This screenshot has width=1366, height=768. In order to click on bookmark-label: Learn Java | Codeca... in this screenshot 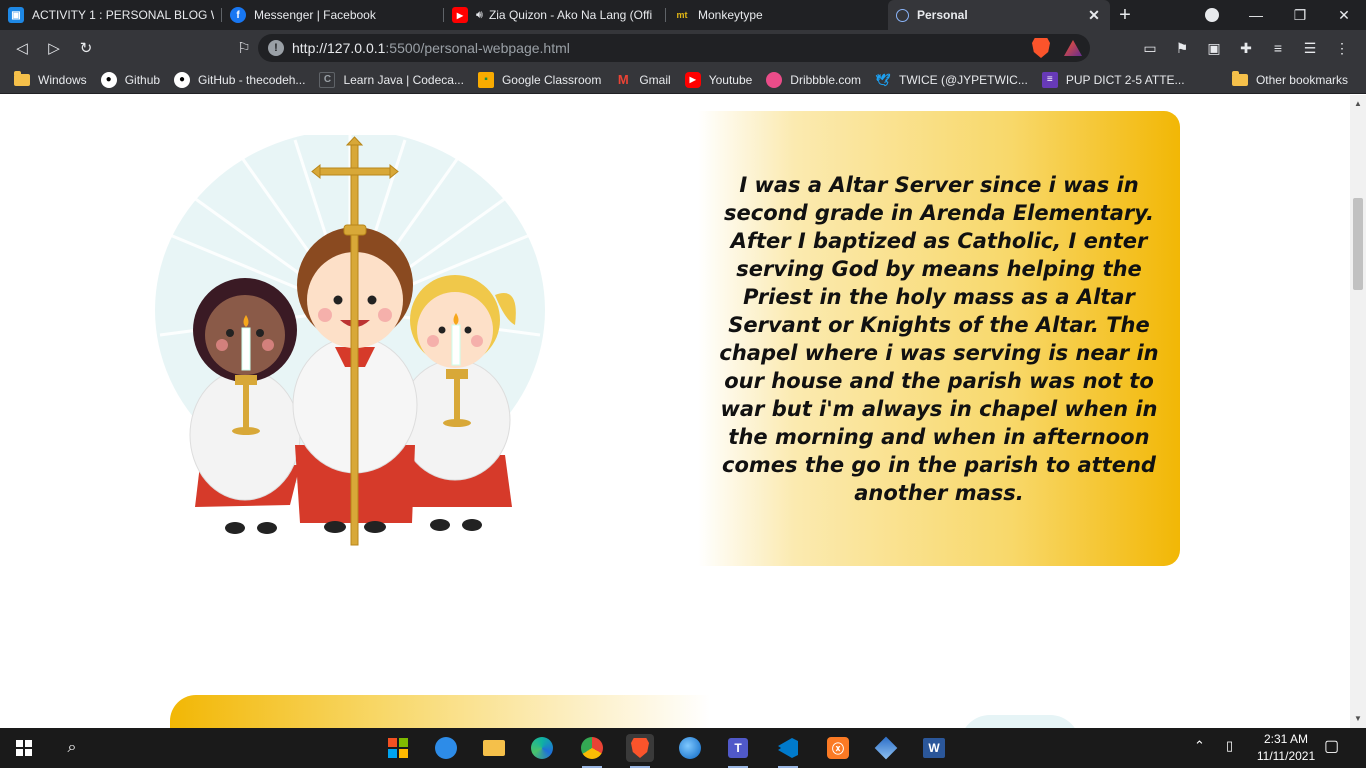, I will do `click(403, 79)`.